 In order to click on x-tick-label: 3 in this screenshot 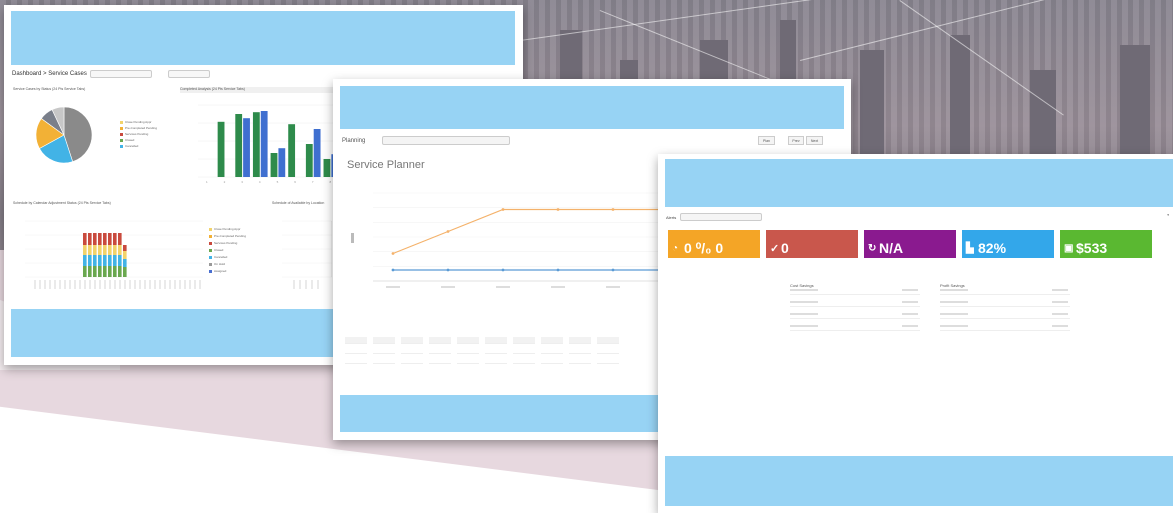, I will do `click(242, 182)`.